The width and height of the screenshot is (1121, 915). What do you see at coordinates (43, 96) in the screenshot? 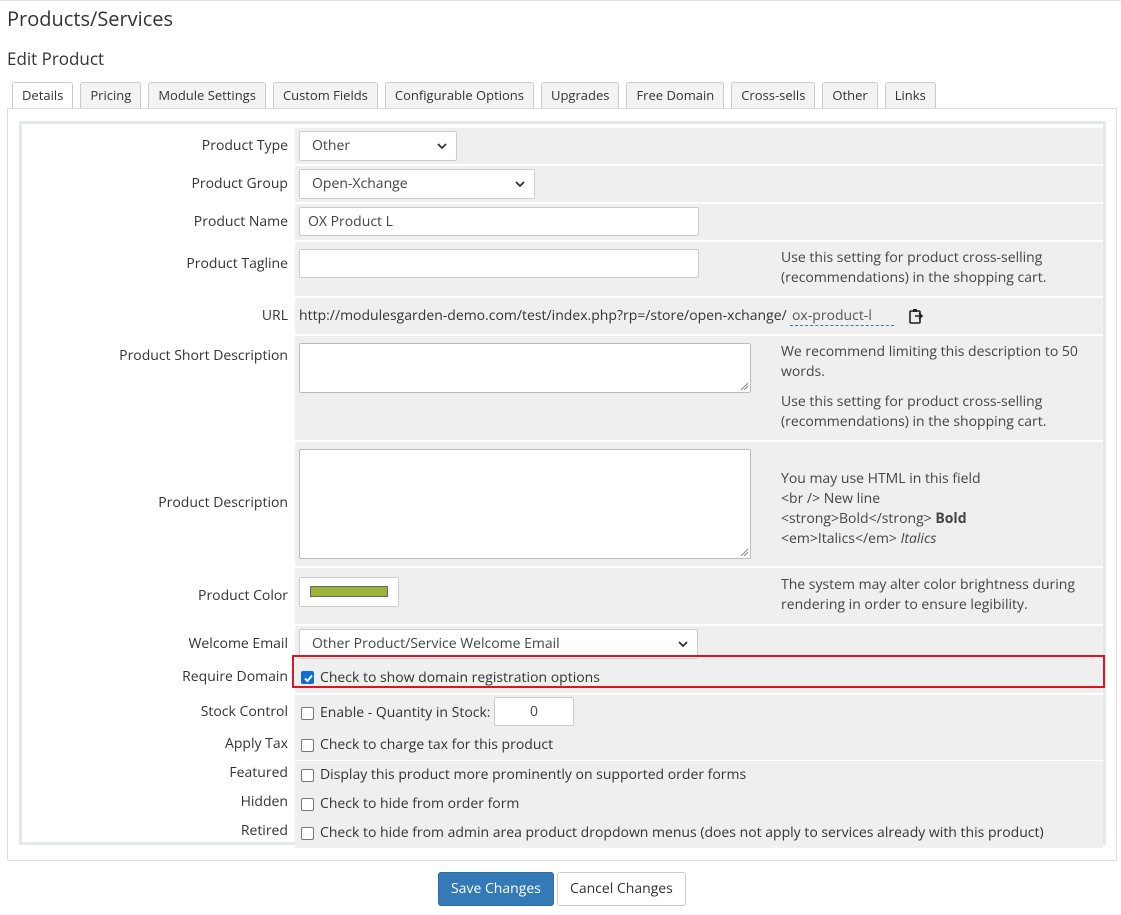
I see `tab-details: Details` at bounding box center [43, 96].